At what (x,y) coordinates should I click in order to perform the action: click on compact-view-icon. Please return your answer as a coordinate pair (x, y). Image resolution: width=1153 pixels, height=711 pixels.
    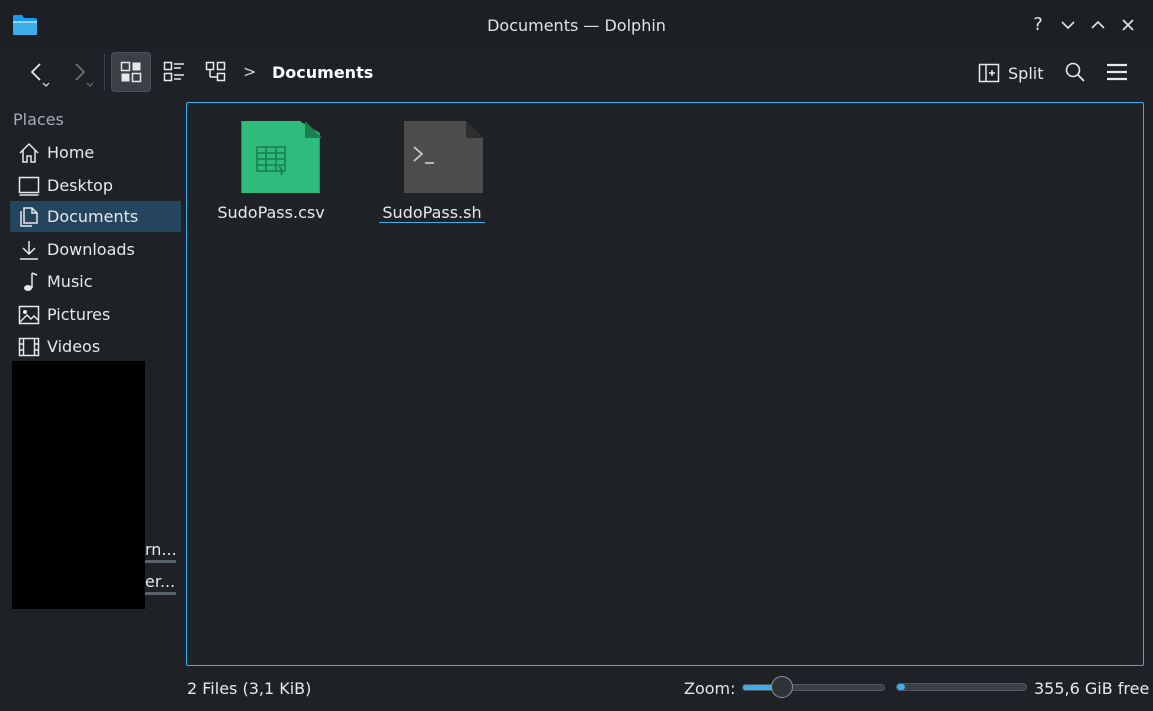
    Looking at the image, I should click on (215, 71).